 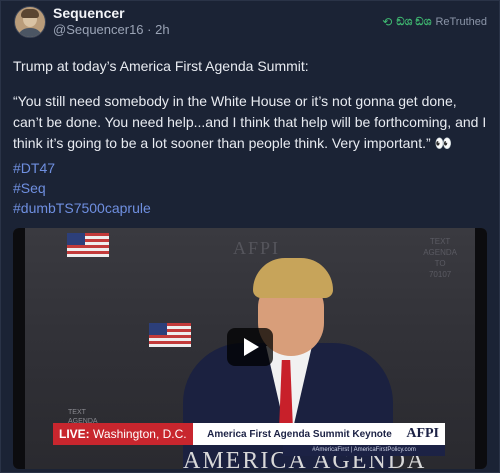 I want to click on video-sub-strip: #AmericaFirst | AmericaFirstPolicy.com, so click(x=364, y=450).